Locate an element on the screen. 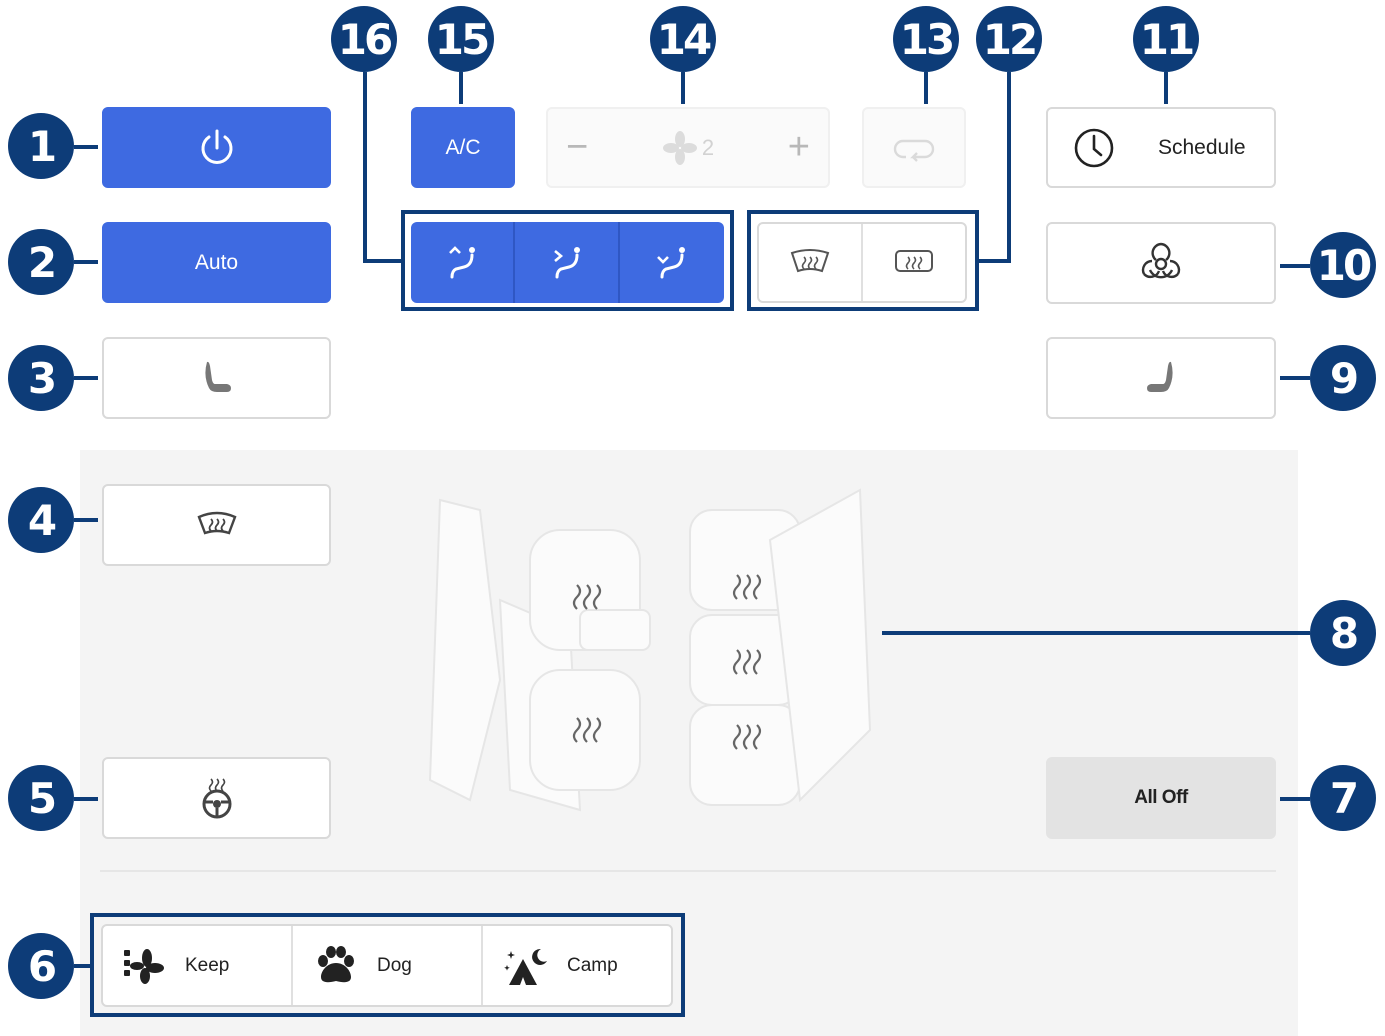 The width and height of the screenshot is (1385, 1036). schedule-label: Schedule is located at coordinates (1202, 147).